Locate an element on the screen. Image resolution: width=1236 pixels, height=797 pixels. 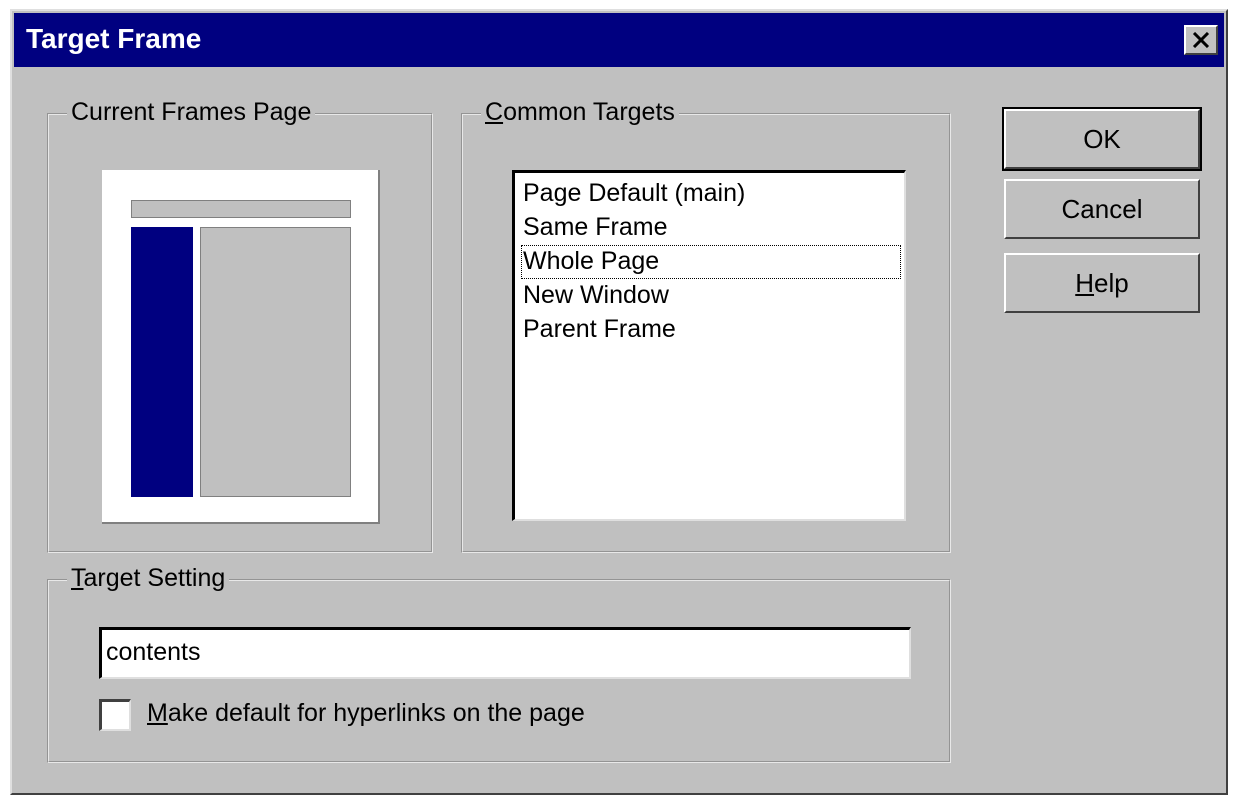
target-setting-mnemonic: T is located at coordinates (77, 578).